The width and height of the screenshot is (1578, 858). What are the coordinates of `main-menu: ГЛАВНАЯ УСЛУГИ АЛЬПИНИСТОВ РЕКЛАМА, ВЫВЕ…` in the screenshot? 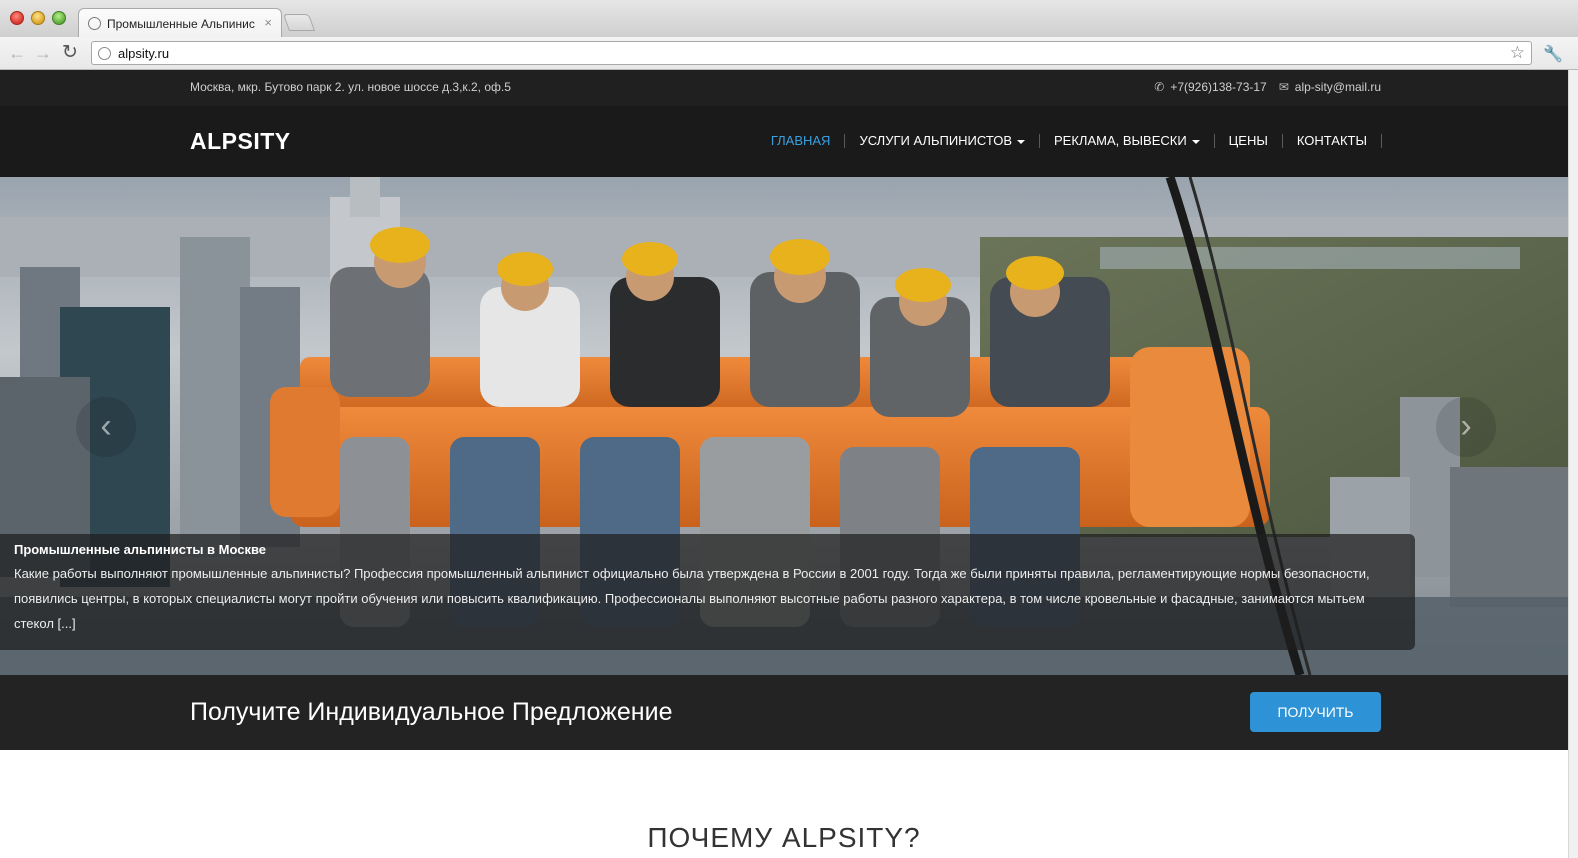 It's located at (1069, 140).